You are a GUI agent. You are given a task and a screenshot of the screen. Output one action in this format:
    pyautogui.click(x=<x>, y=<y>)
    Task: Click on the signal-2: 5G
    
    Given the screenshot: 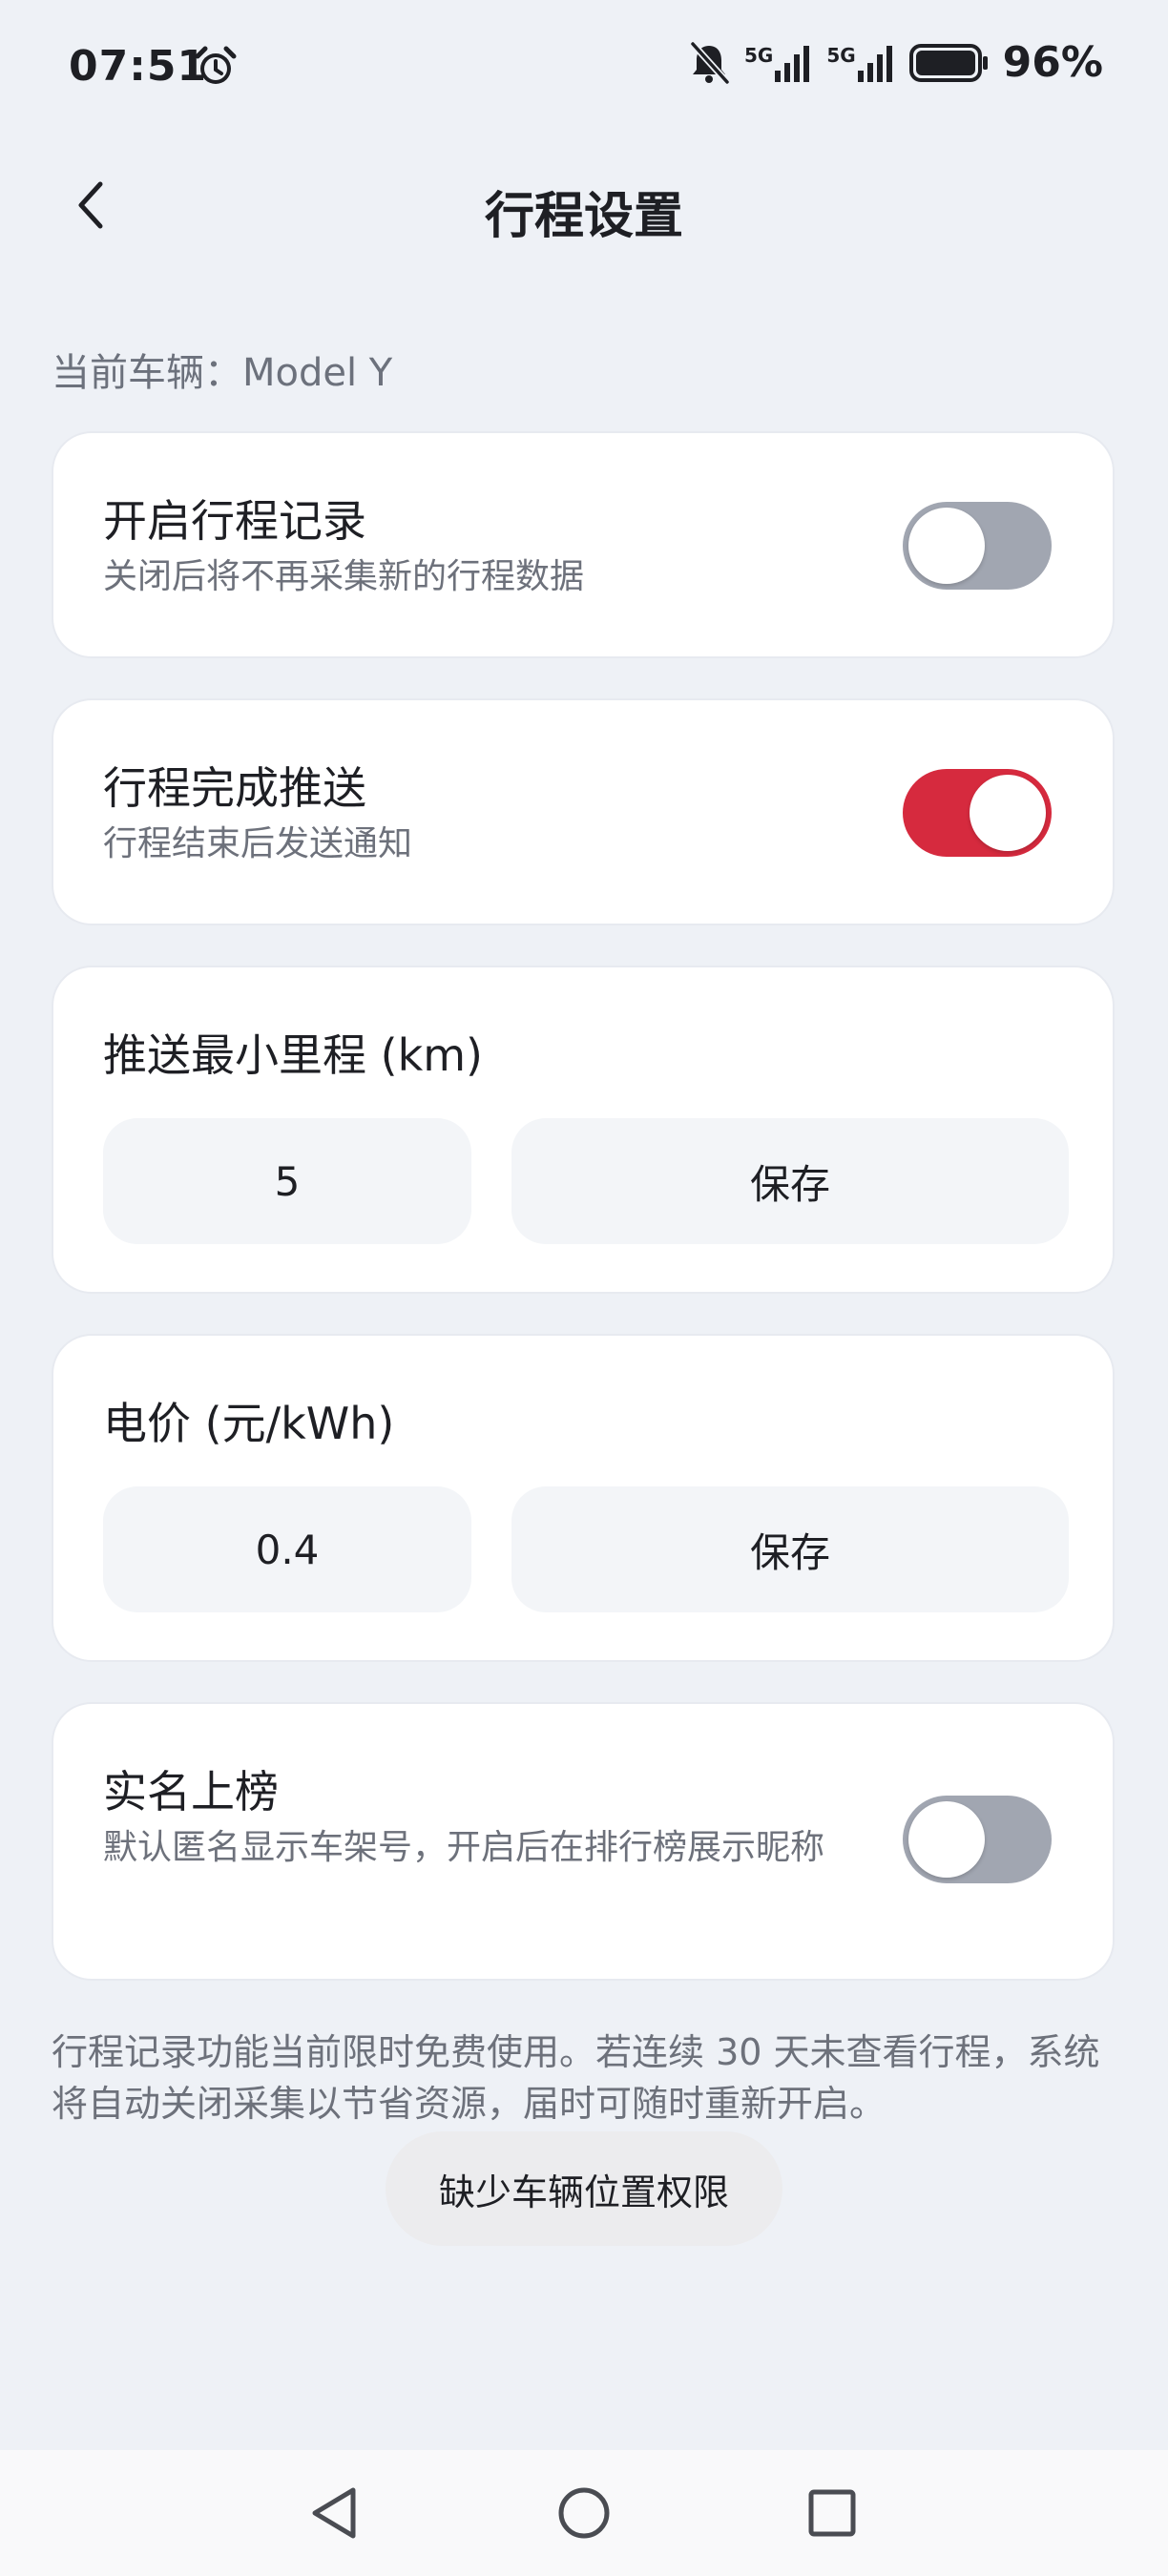 What is the action you would take?
    pyautogui.click(x=861, y=63)
    